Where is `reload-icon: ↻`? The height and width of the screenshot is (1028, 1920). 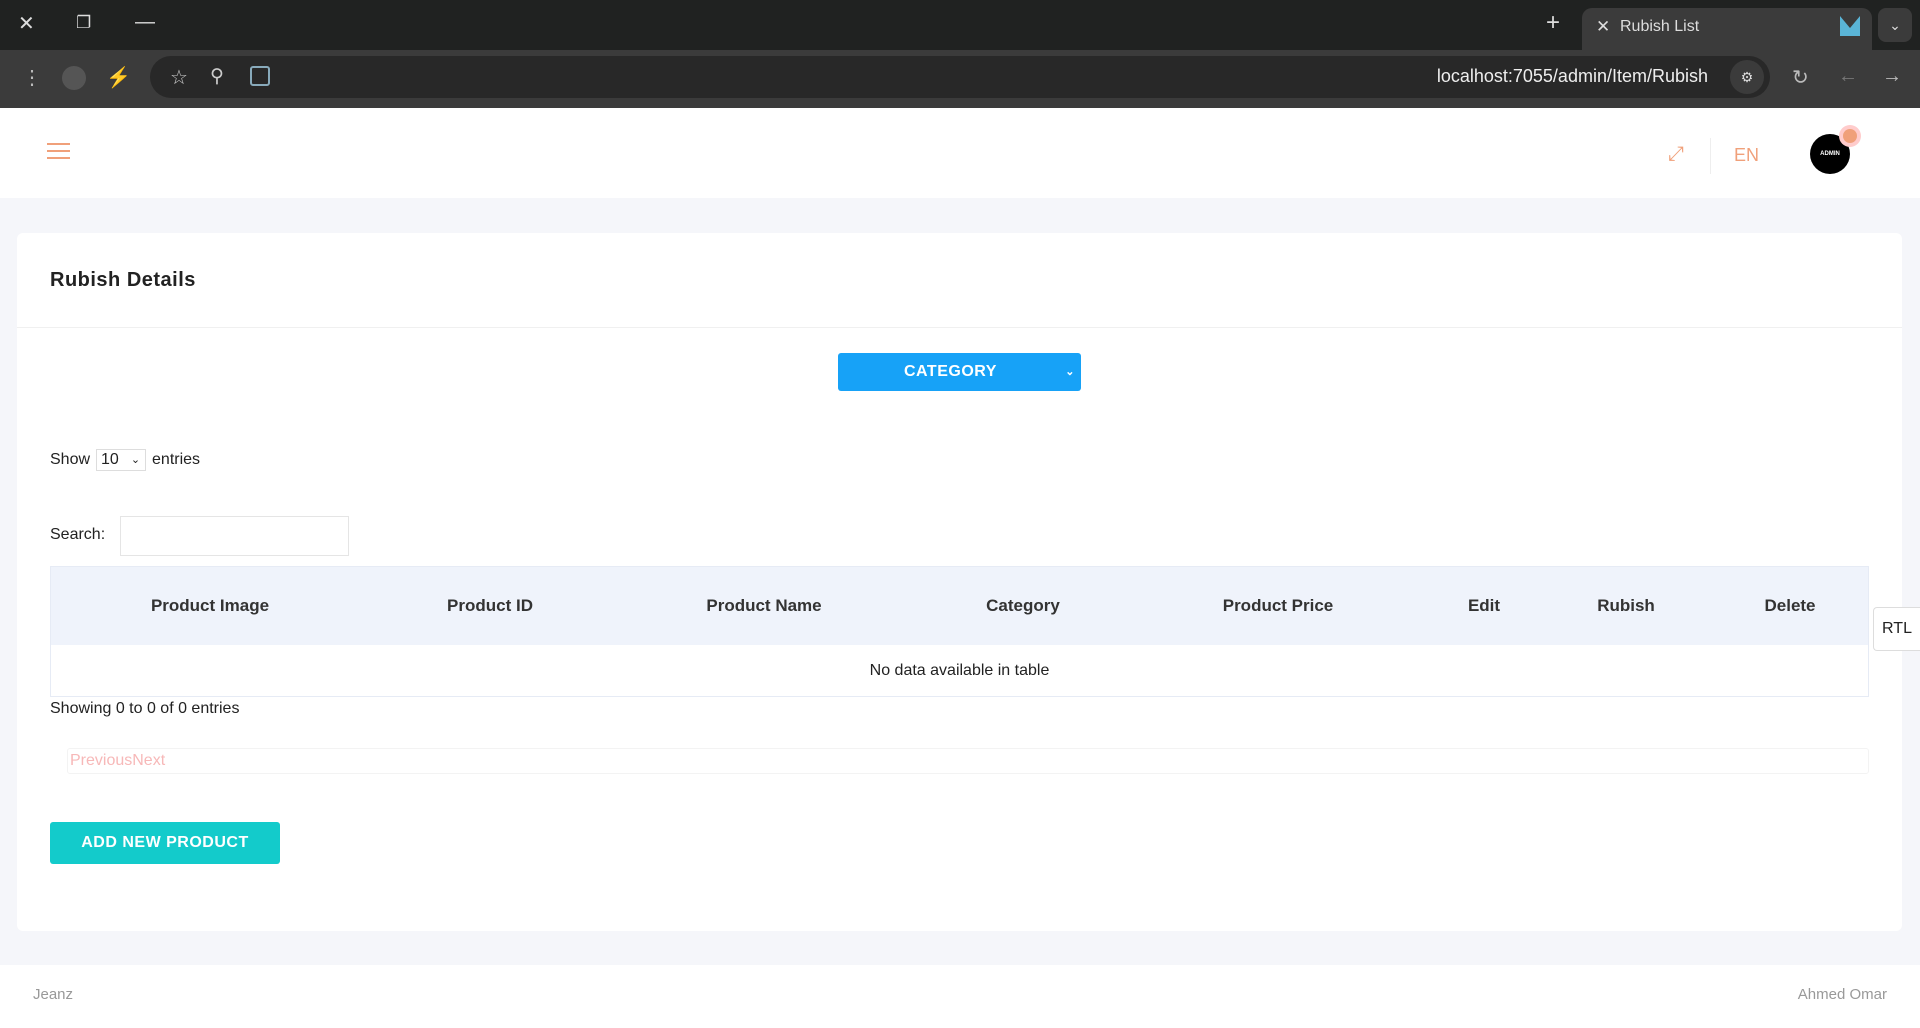
reload-icon: ↻ is located at coordinates (1800, 77).